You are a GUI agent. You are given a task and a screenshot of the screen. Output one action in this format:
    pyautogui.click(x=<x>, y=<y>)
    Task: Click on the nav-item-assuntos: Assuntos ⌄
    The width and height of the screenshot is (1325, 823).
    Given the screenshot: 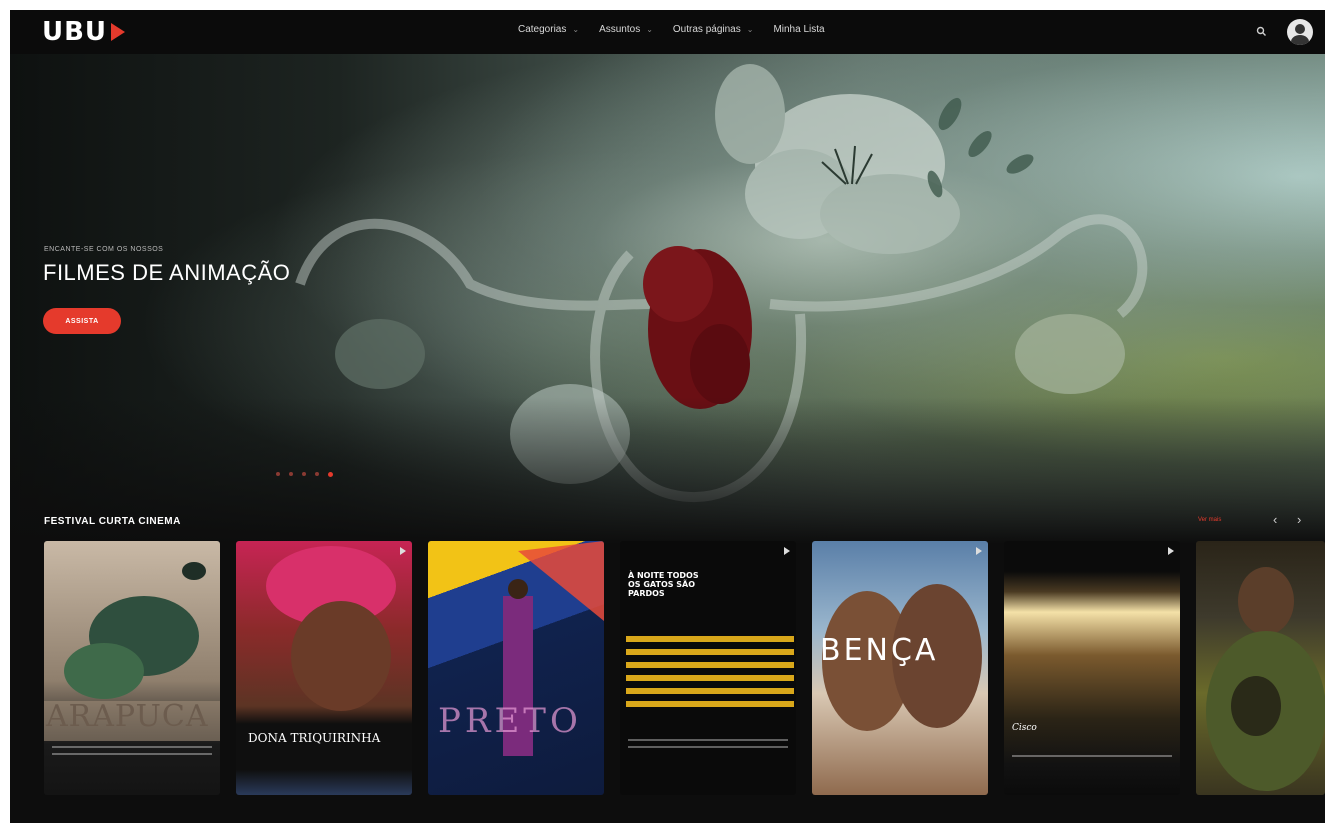 What is the action you would take?
    pyautogui.click(x=626, y=29)
    